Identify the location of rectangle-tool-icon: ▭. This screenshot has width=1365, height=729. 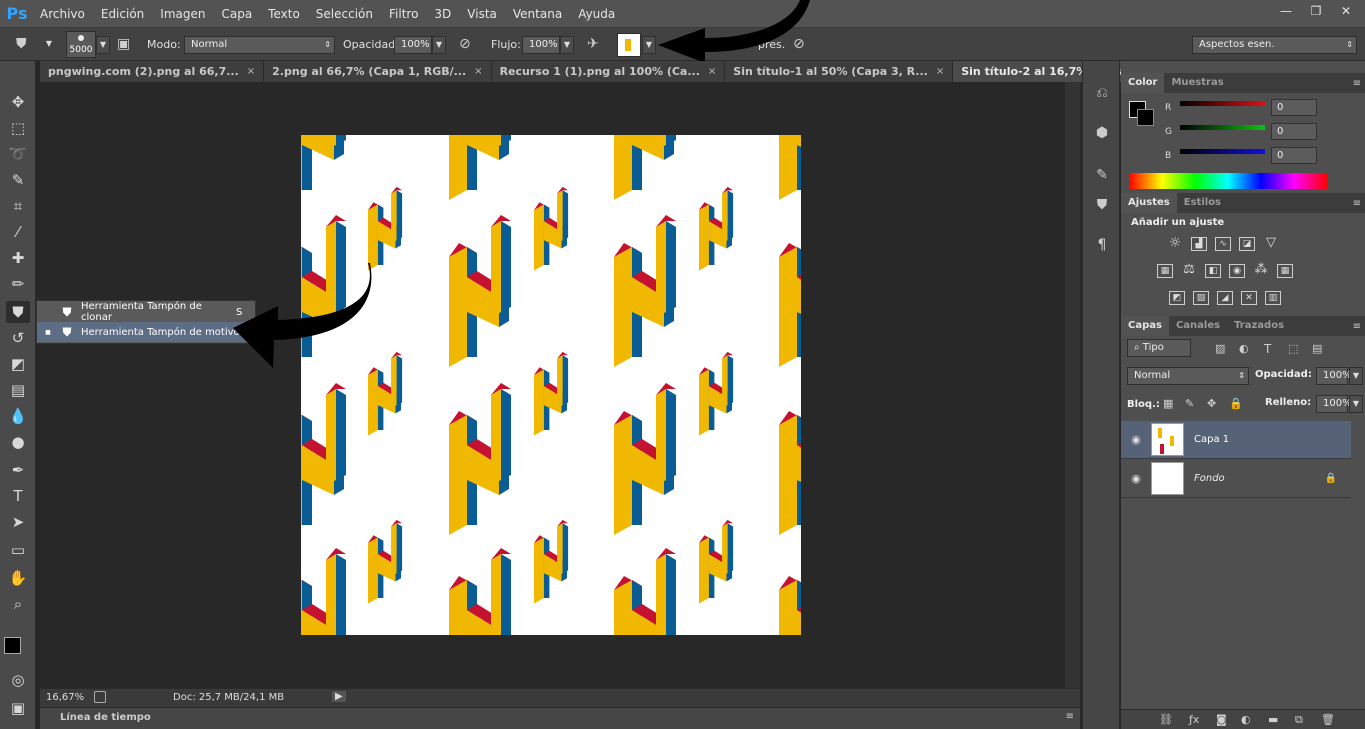
(18, 550).